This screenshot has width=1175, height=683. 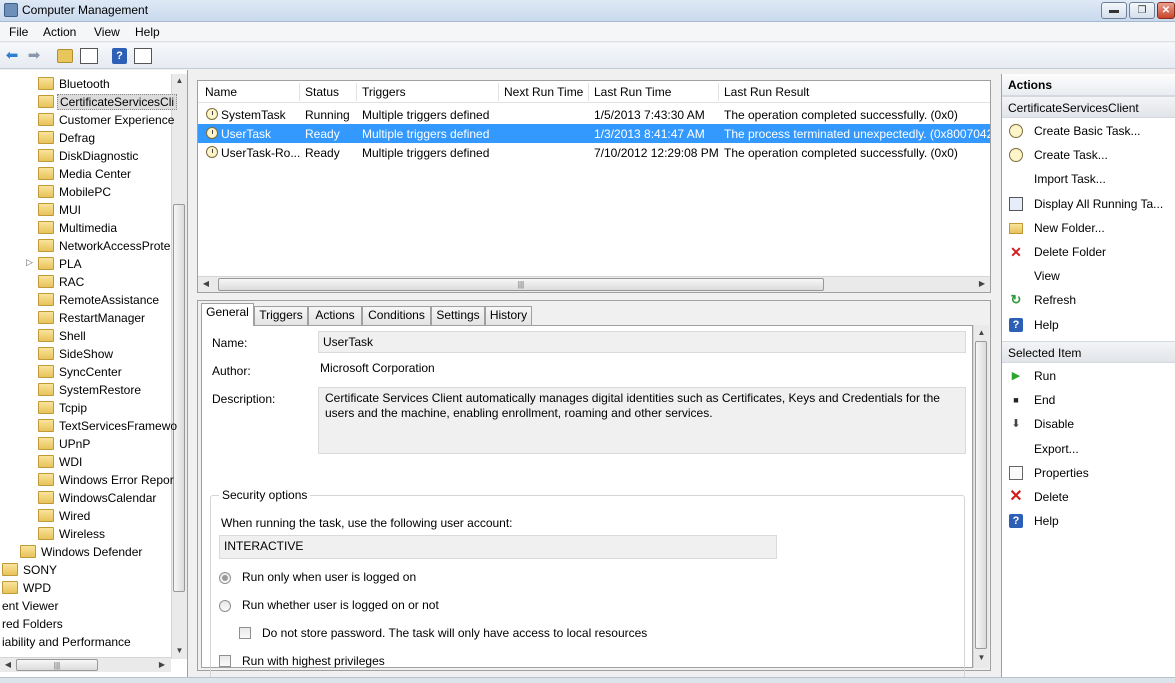 What do you see at coordinates (85, 390) in the screenshot?
I see `tree-item: SystemRestore` at bounding box center [85, 390].